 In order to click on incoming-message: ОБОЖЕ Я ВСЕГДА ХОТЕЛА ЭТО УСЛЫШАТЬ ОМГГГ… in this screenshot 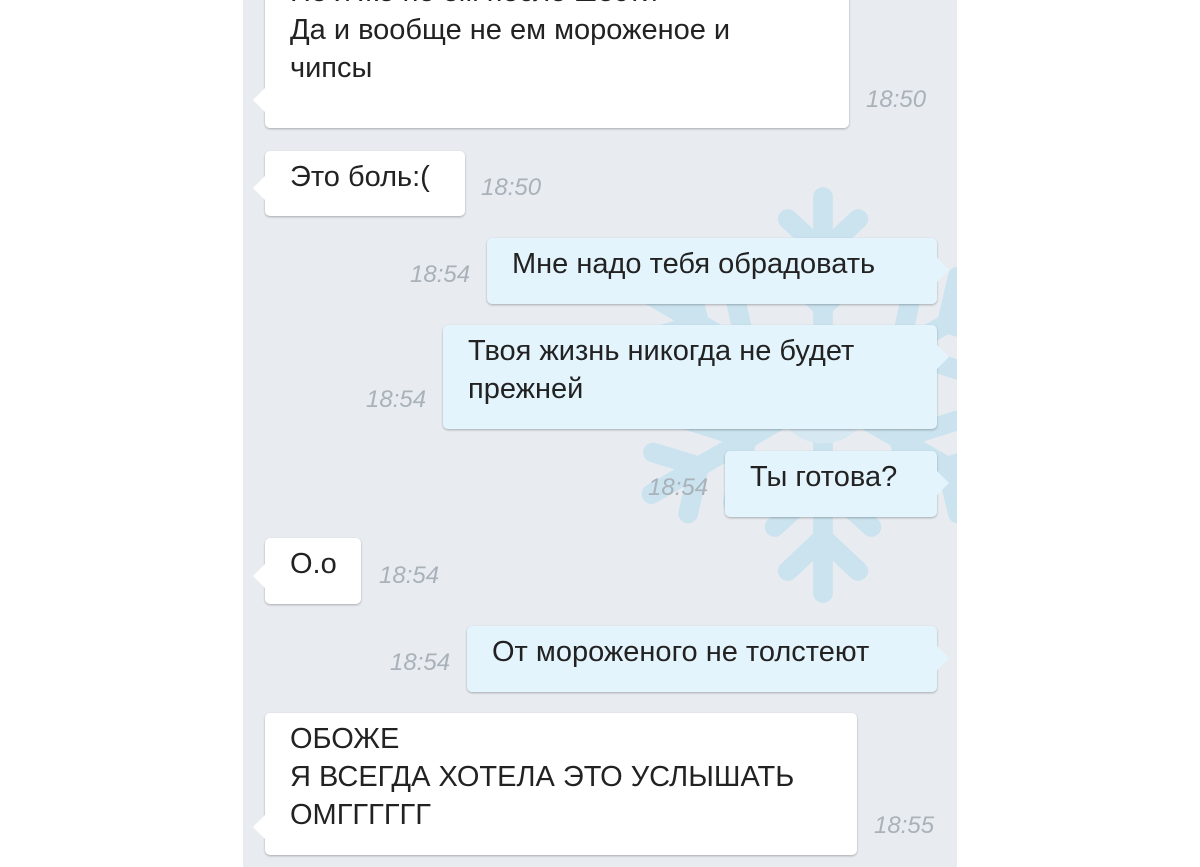, I will do `click(555, 784)`.